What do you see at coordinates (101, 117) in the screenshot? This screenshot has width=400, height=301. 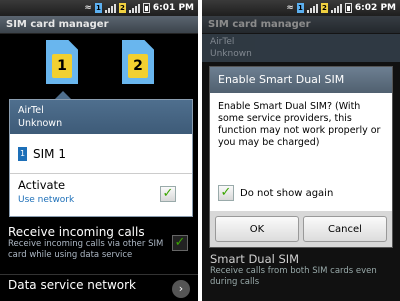 I see `popup-header: AirTel Unknown` at bounding box center [101, 117].